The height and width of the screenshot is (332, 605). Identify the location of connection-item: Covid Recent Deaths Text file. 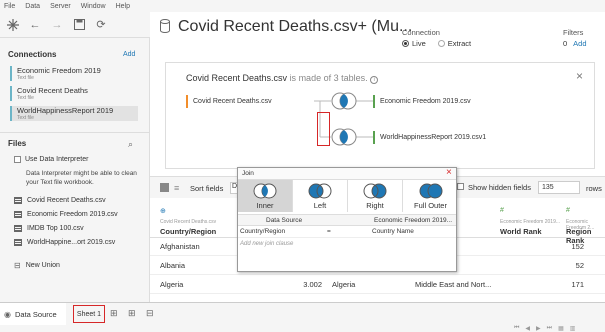
(74, 93).